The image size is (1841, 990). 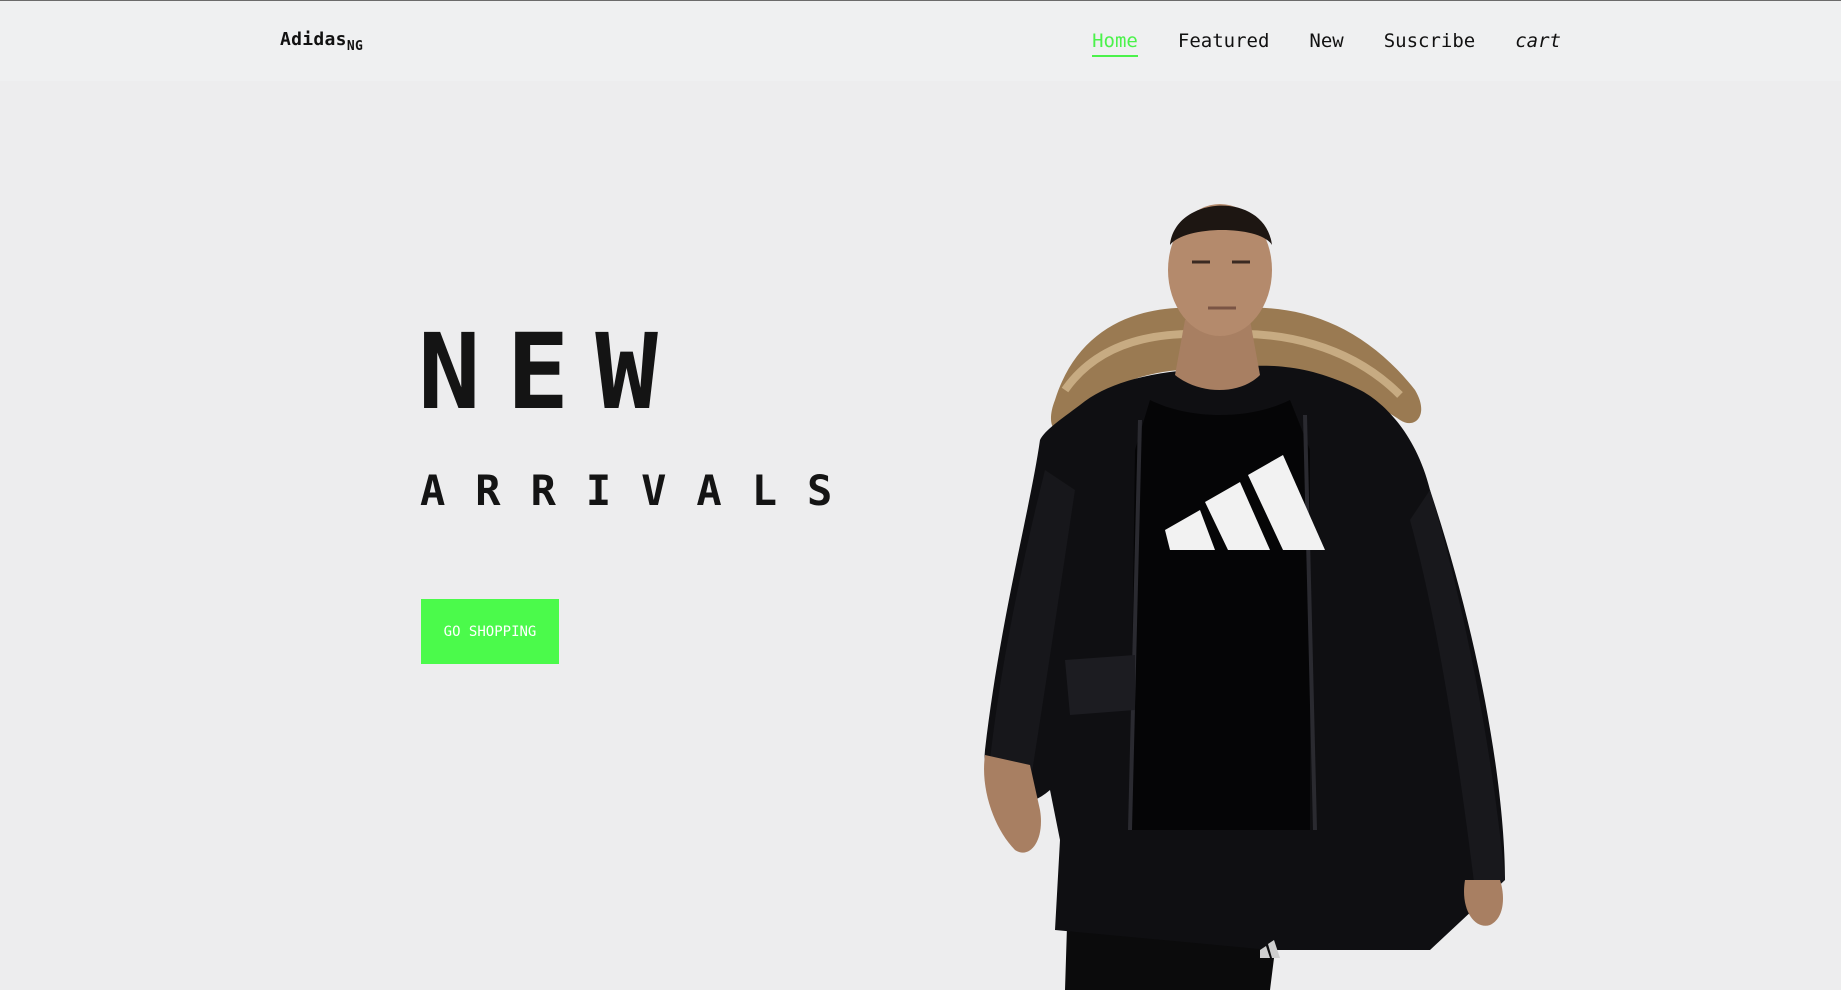 I want to click on hero-subtitle: ARRIVALS, so click(x=641, y=490).